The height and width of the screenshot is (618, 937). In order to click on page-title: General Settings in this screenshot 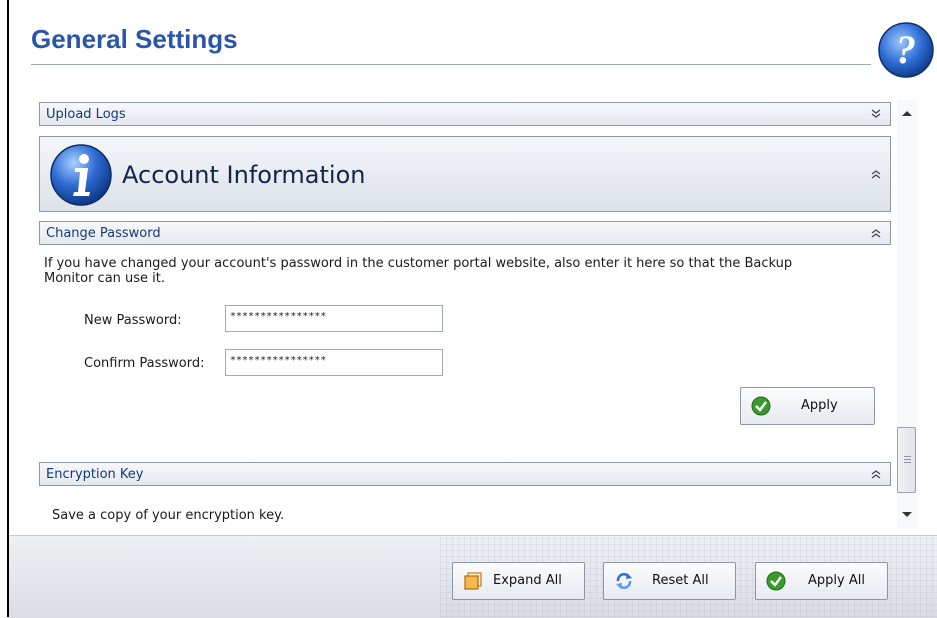, I will do `click(134, 39)`.